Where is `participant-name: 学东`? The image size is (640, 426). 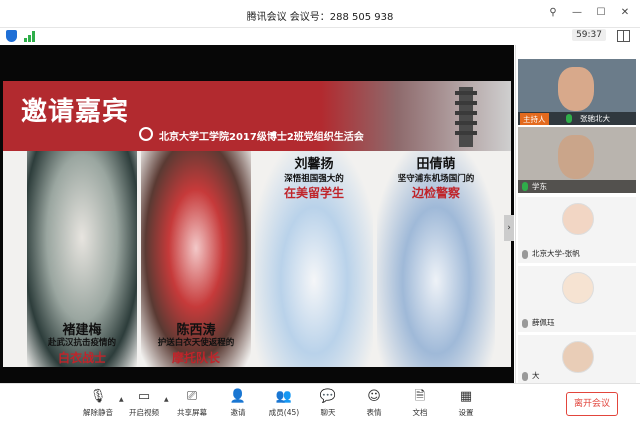
participant-name: 学东 is located at coordinates (539, 186).